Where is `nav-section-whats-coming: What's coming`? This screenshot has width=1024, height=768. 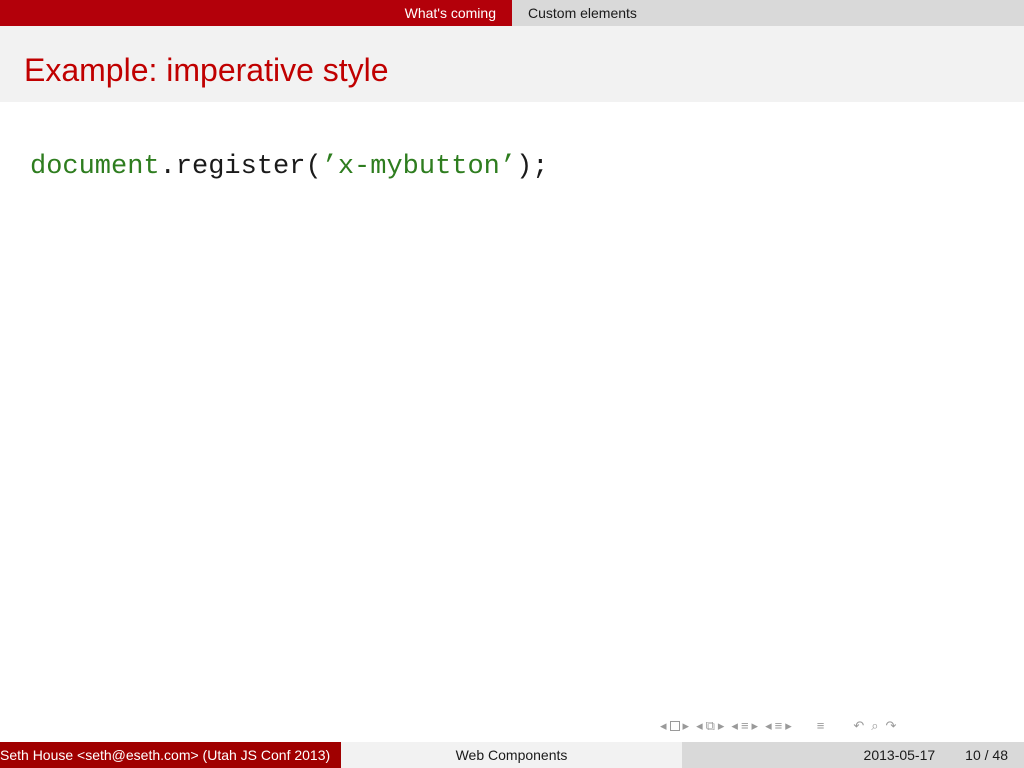 nav-section-whats-coming: What's coming is located at coordinates (256, 13).